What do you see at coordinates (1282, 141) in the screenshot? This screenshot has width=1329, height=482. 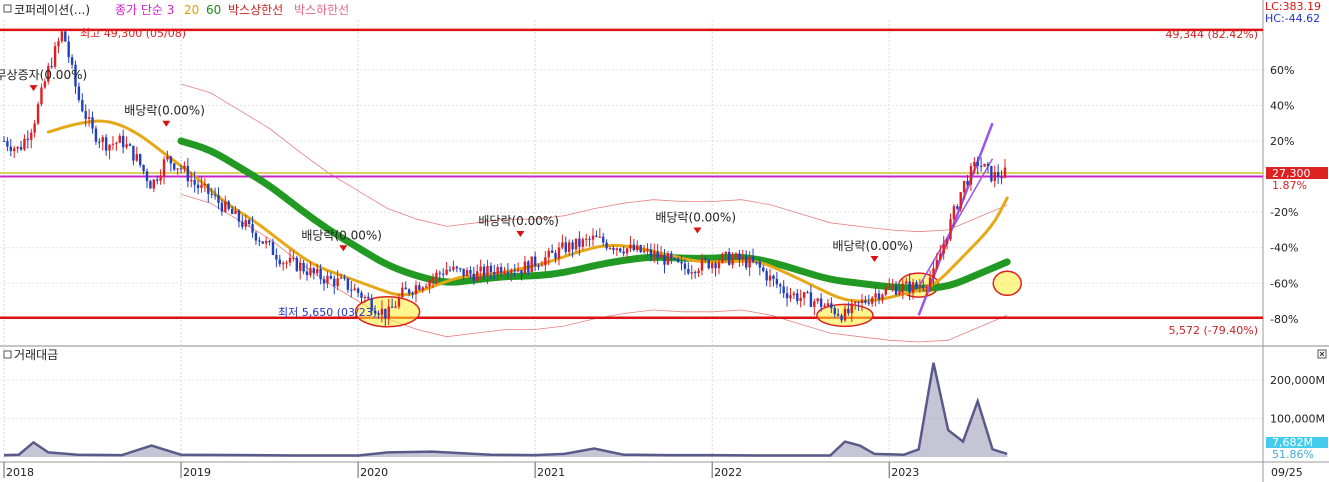 I see `y-tick-label: 20%` at bounding box center [1282, 141].